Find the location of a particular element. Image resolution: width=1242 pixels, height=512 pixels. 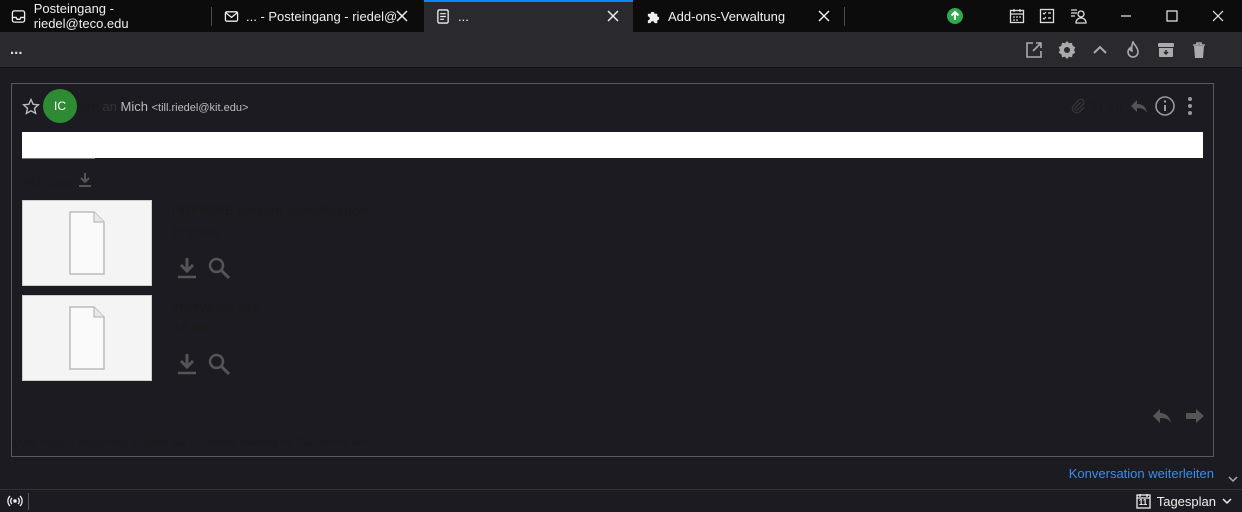

update-available-button is located at coordinates (955, 16).